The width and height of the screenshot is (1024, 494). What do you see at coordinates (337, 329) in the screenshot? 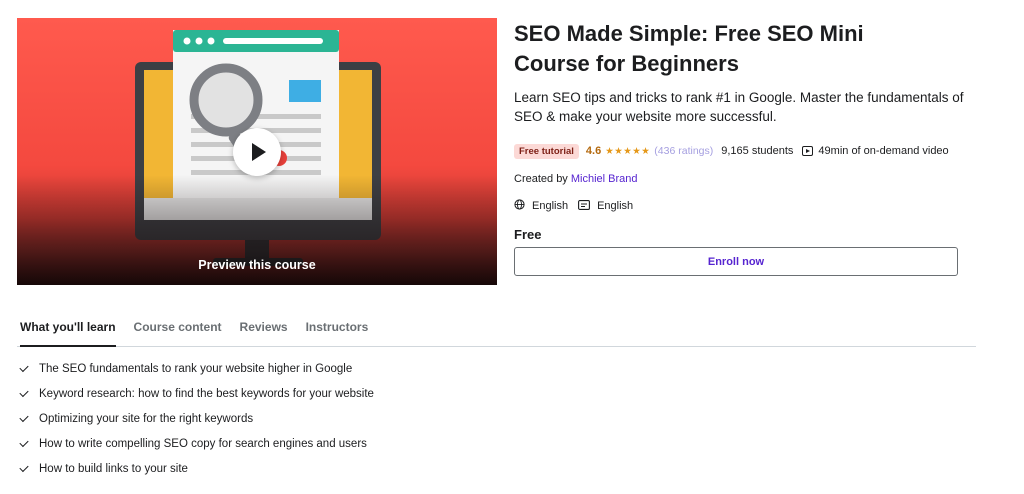
I see `tab-instructors: Instructors` at bounding box center [337, 329].